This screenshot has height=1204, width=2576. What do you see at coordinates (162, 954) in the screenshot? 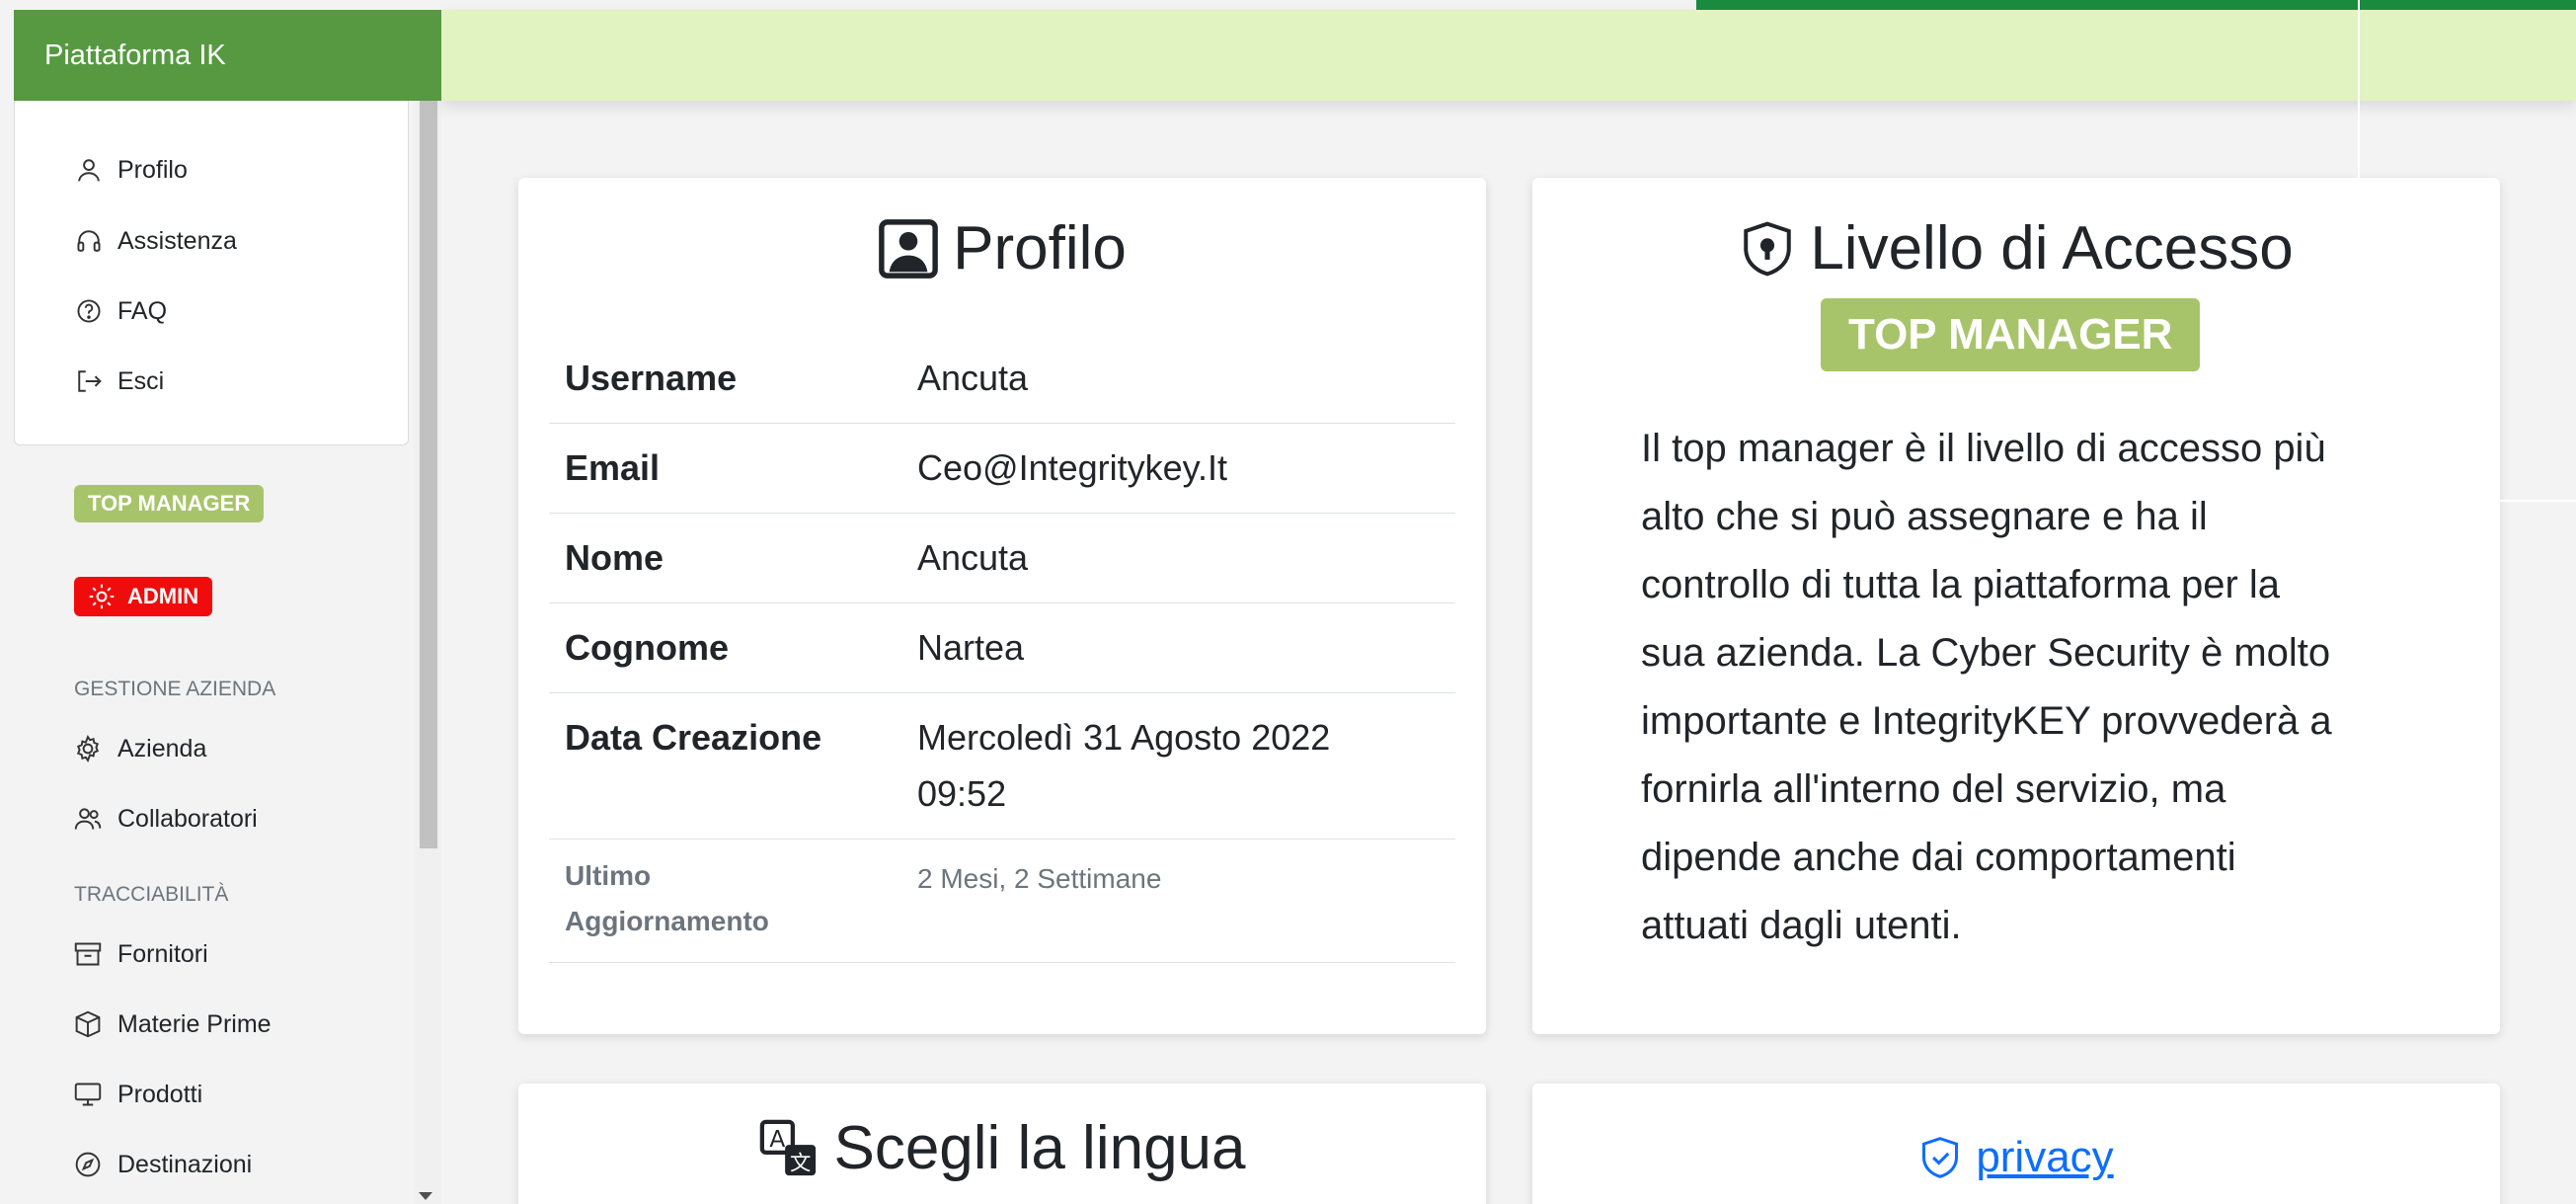
I see `sidebar-item-label: Fornitori` at bounding box center [162, 954].